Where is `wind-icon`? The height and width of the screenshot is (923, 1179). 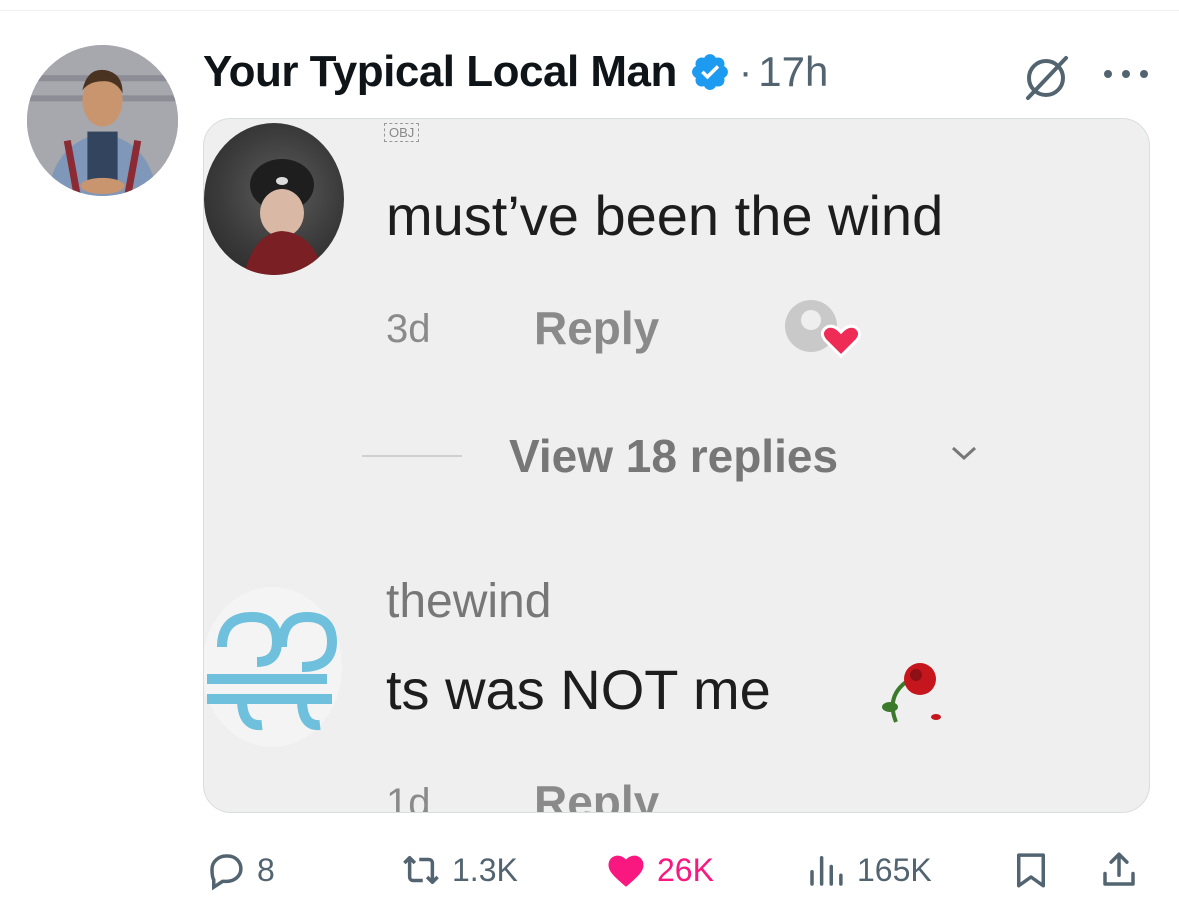 wind-icon is located at coordinates (272, 671).